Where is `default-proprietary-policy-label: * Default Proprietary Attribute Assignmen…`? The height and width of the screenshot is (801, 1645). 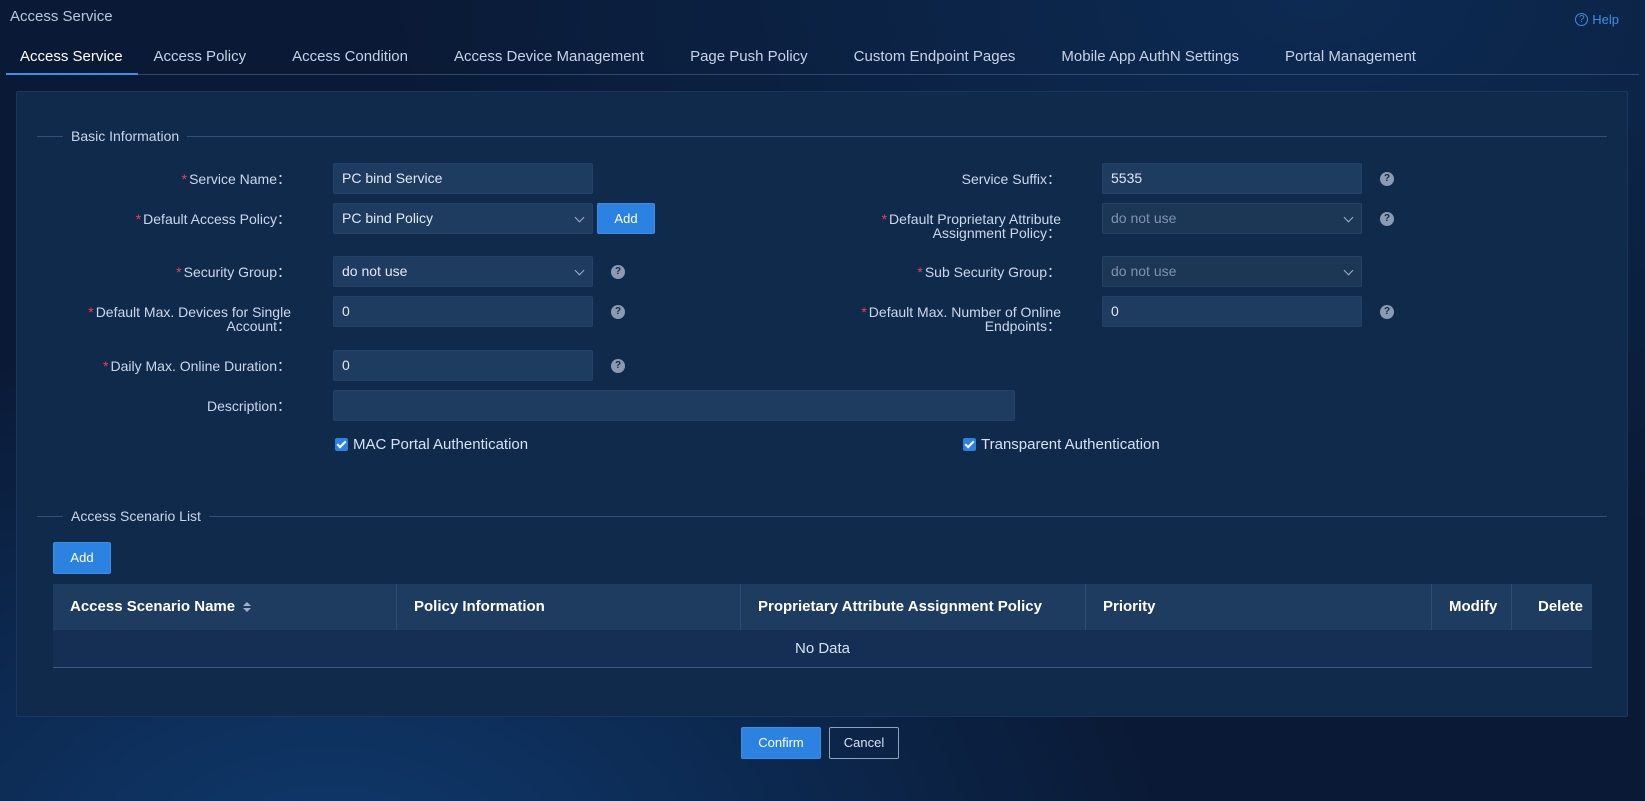 default-proprietary-policy-label: * Default Proprietary Attribute Assignmen… is located at coordinates (971, 226).